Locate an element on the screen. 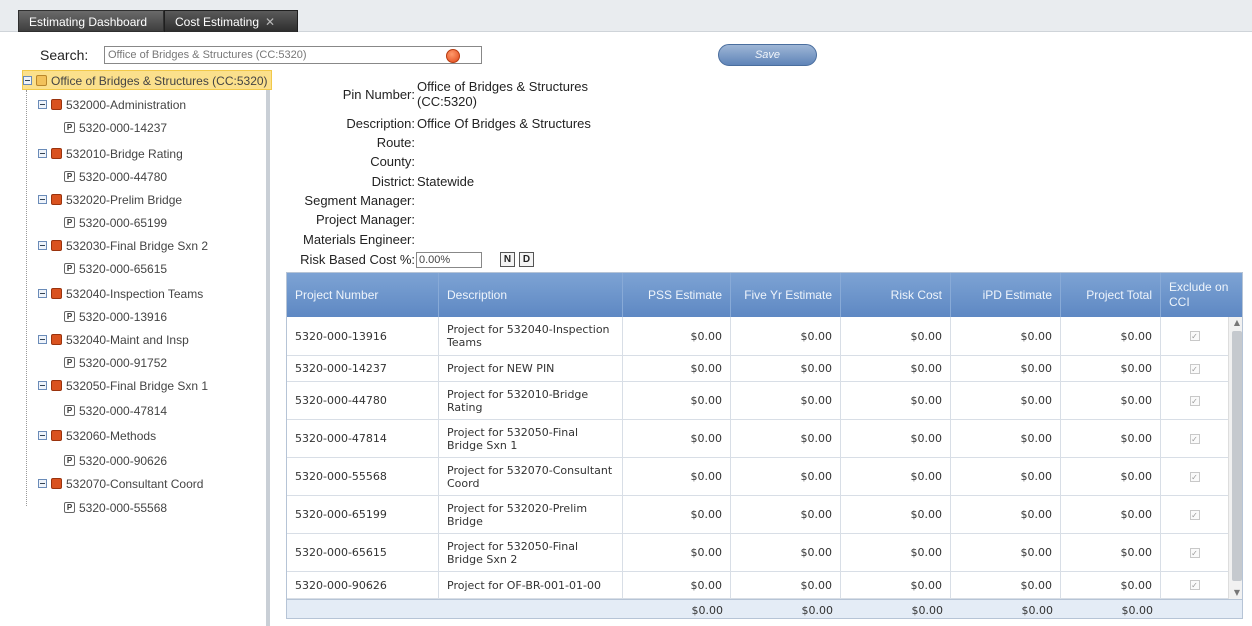 The image size is (1252, 626). tree-pin: P 5320-000-47814 is located at coordinates (115, 411).